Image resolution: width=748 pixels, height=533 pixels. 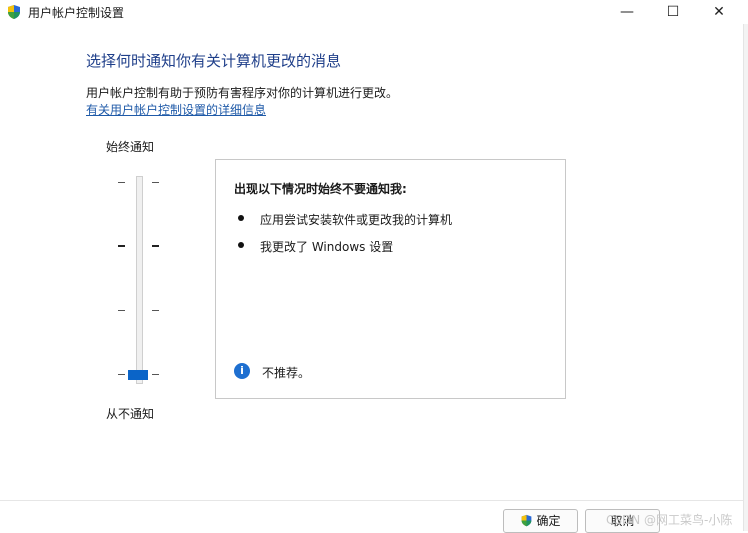 I want to click on ok-button-label: 确定, so click(x=548, y=521).